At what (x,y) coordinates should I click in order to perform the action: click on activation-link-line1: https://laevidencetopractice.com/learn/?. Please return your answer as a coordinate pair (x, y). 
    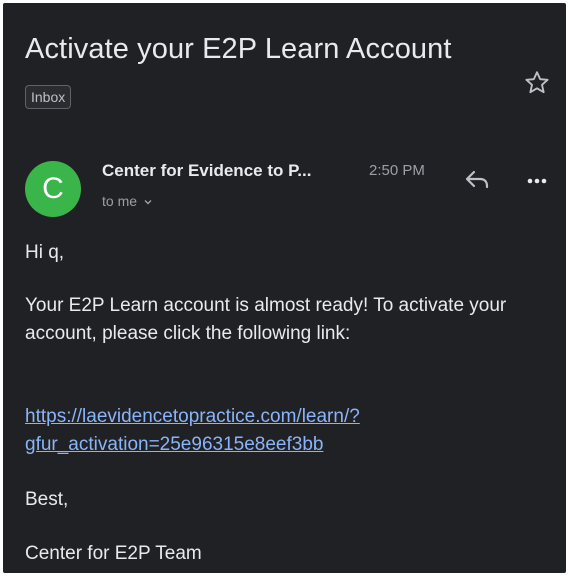
    Looking at the image, I should click on (192, 416).